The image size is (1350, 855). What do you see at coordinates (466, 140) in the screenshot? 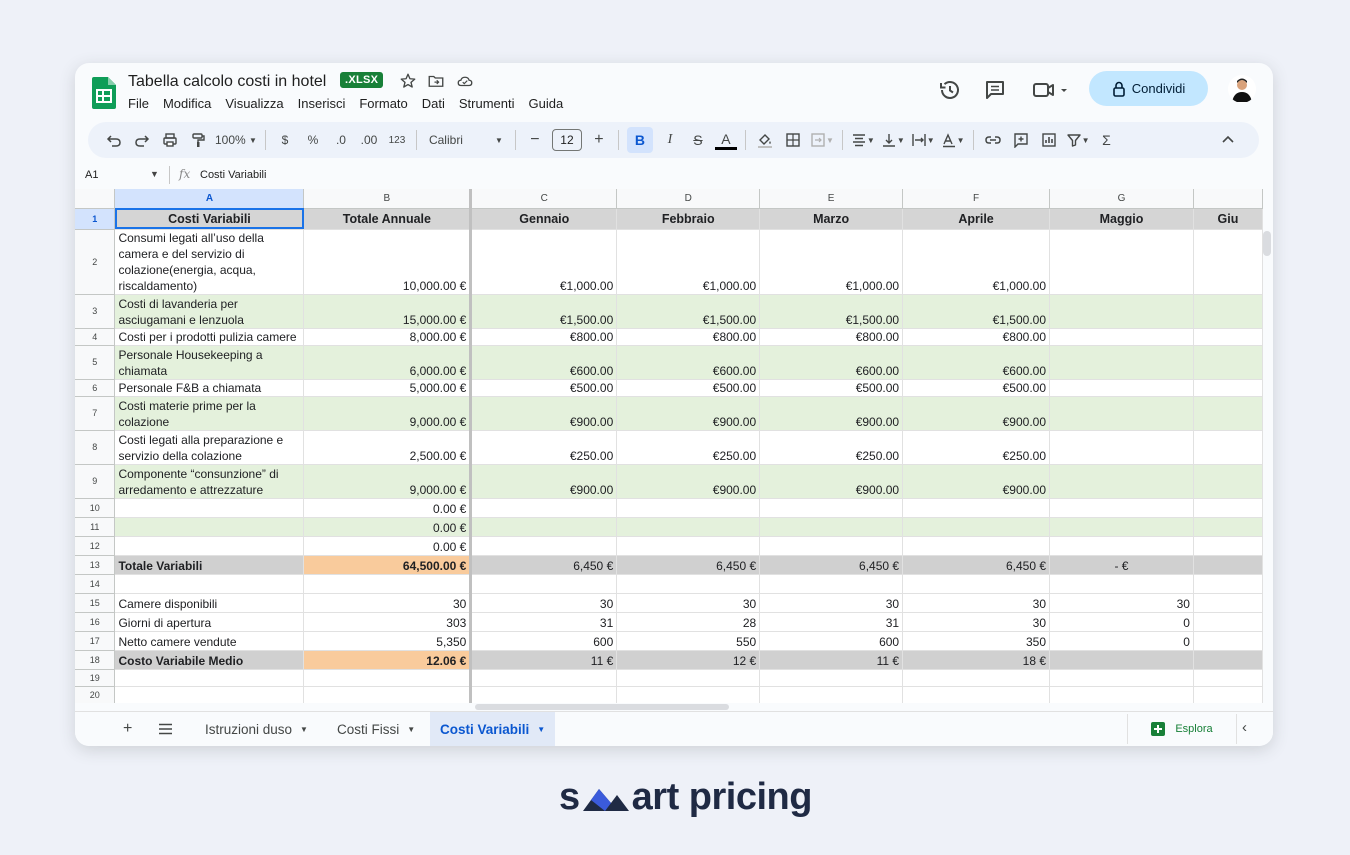
I see `font-family-select: Calibri ▼` at bounding box center [466, 140].